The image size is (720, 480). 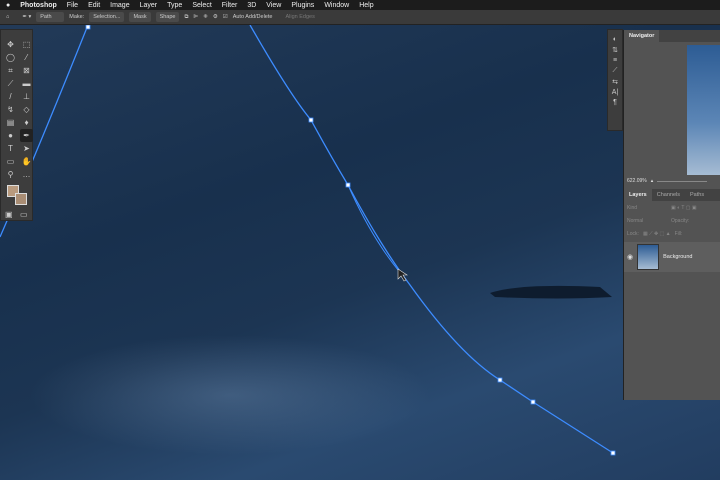 I want to click on menu-3d: 3D, so click(x=251, y=5).